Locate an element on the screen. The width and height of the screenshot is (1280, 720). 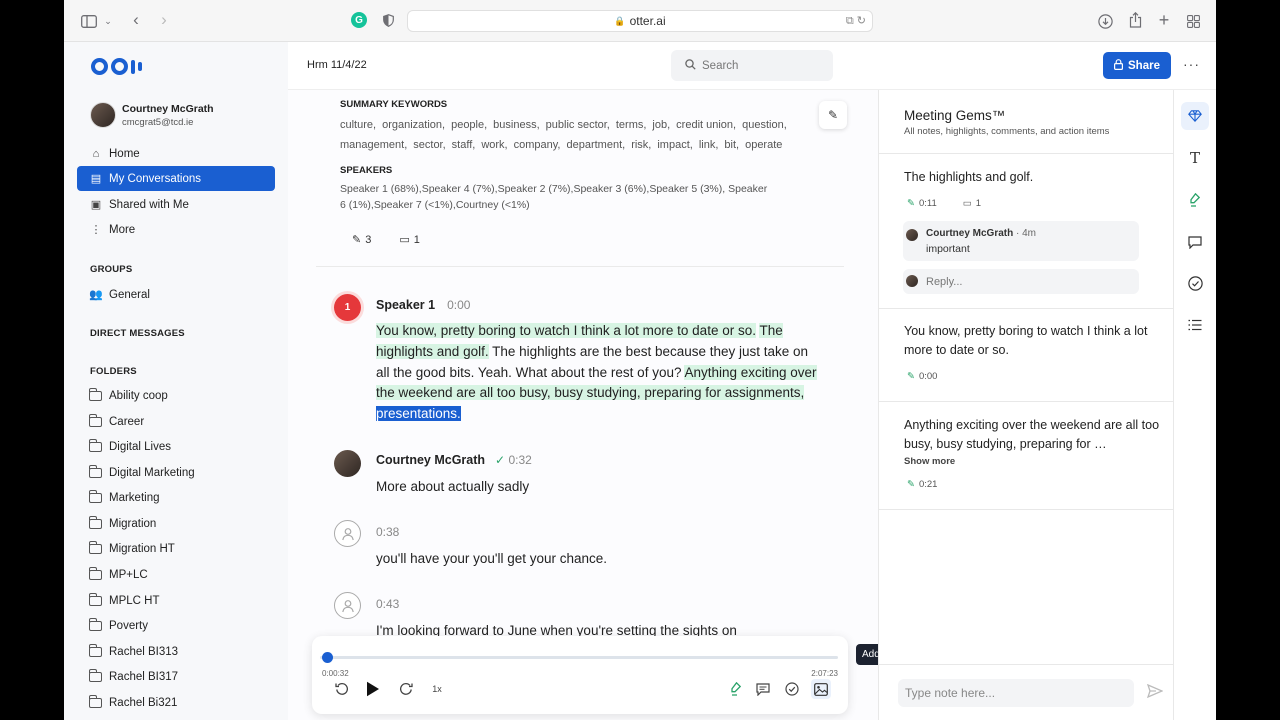
segment-time: 0:38 is located at coordinates (387, 532).